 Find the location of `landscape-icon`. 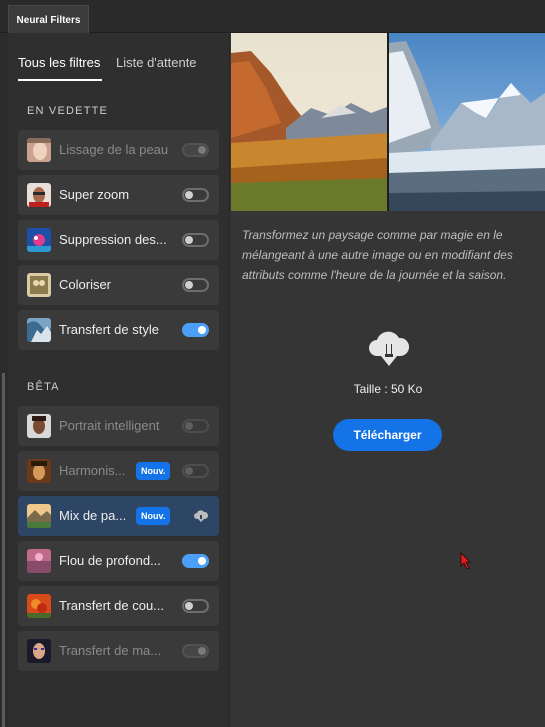

landscape-icon is located at coordinates (39, 516).